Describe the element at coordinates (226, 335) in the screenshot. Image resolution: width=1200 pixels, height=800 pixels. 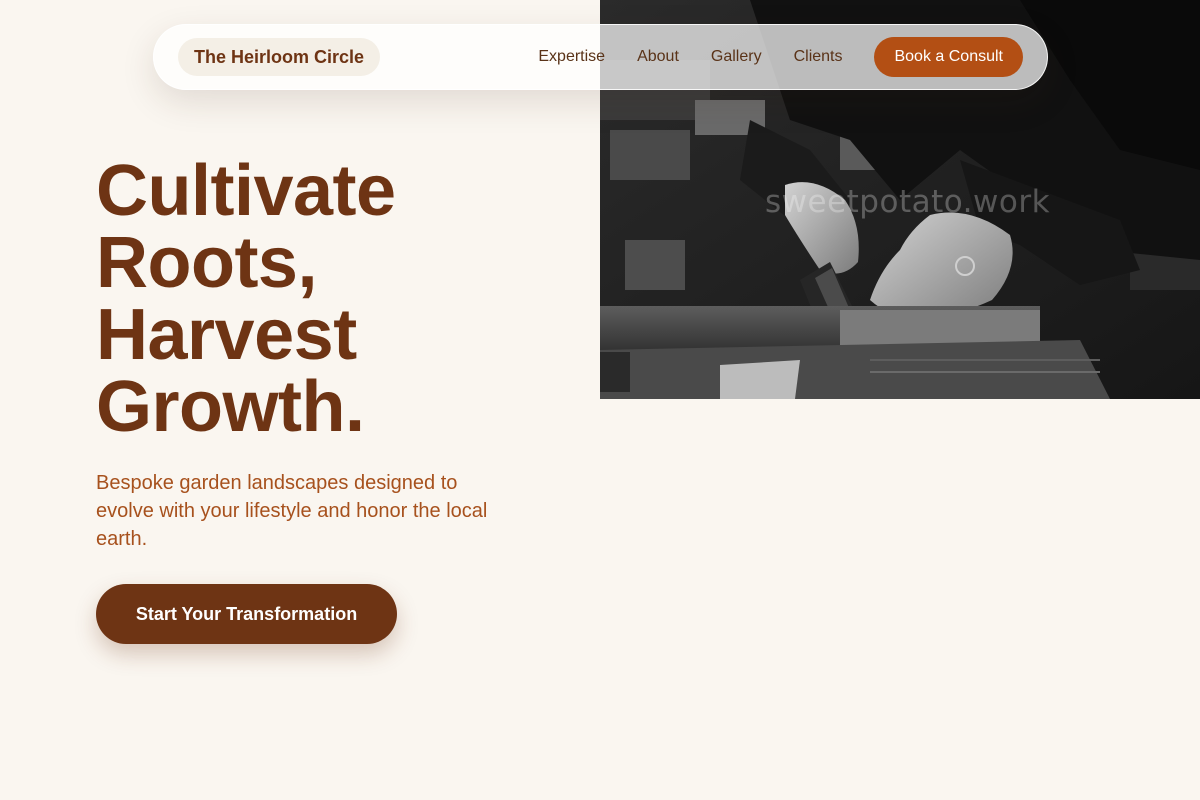
I see `headline-line: Harvest` at that location.